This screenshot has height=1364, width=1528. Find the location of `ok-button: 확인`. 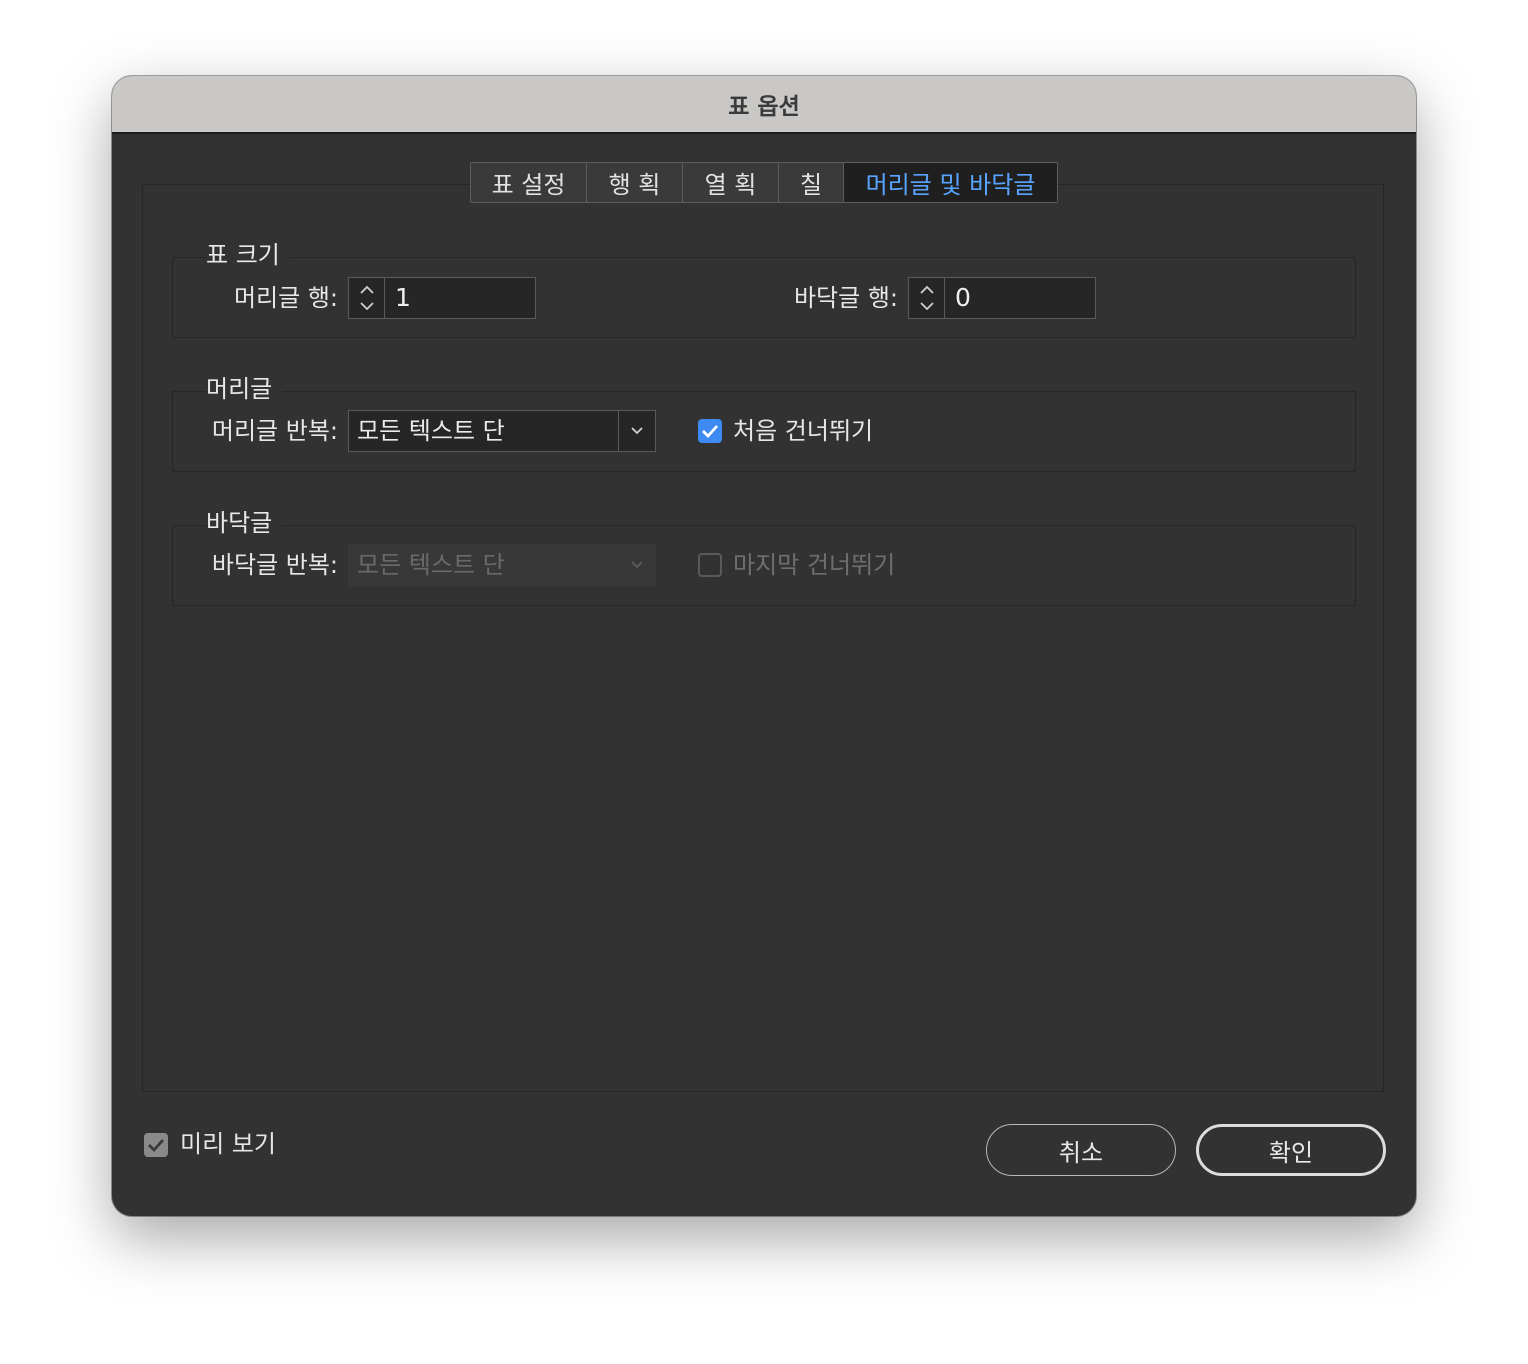

ok-button: 확인 is located at coordinates (1291, 1150).